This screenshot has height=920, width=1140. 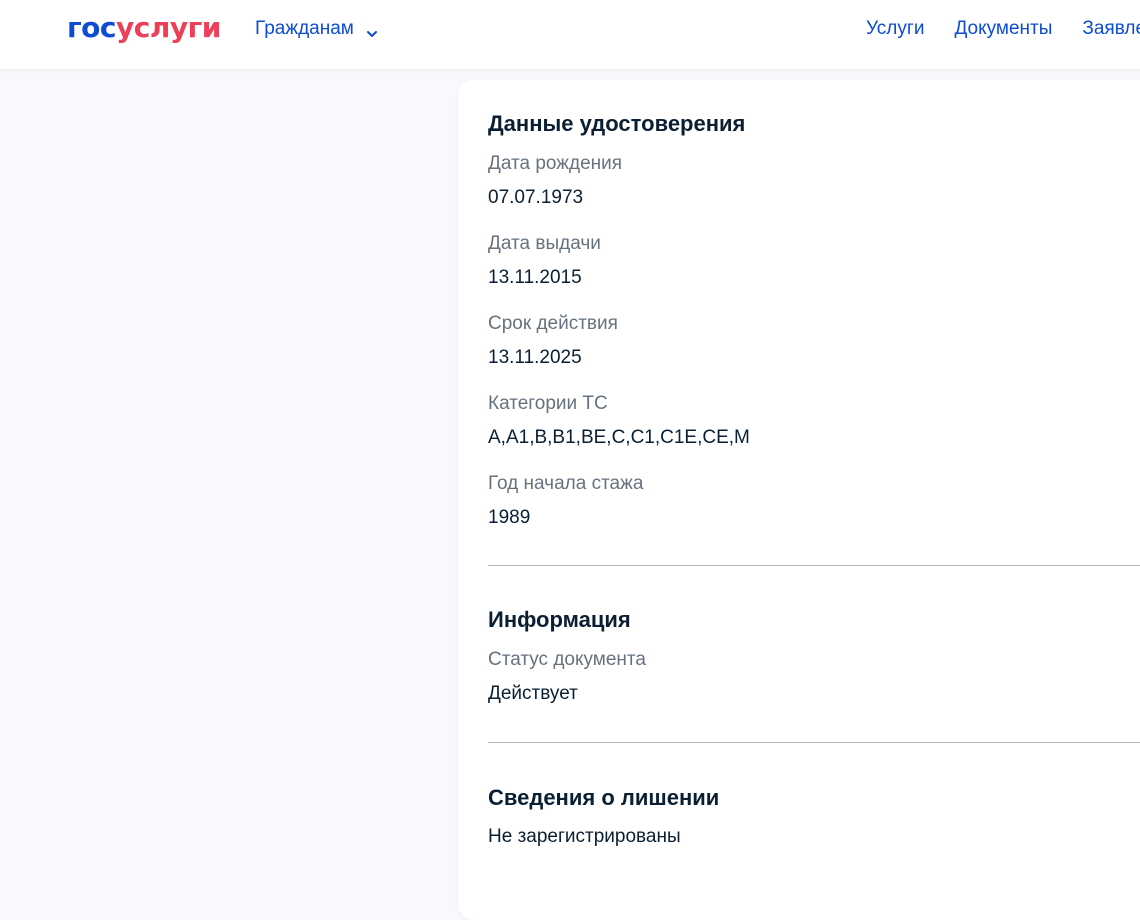 What do you see at coordinates (536, 197) in the screenshot?
I see `birth-date-value: 07.07.1973` at bounding box center [536, 197].